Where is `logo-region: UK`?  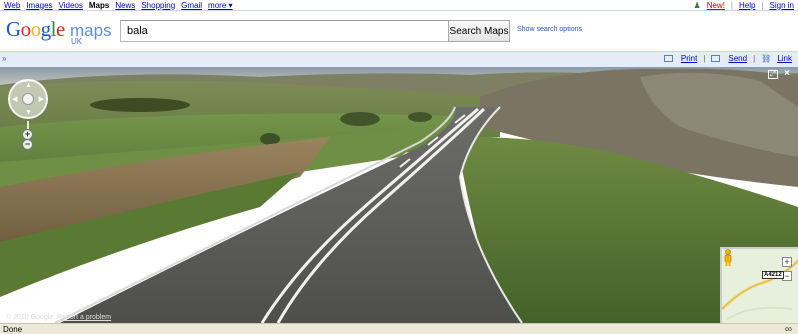 logo-region: UK is located at coordinates (77, 41).